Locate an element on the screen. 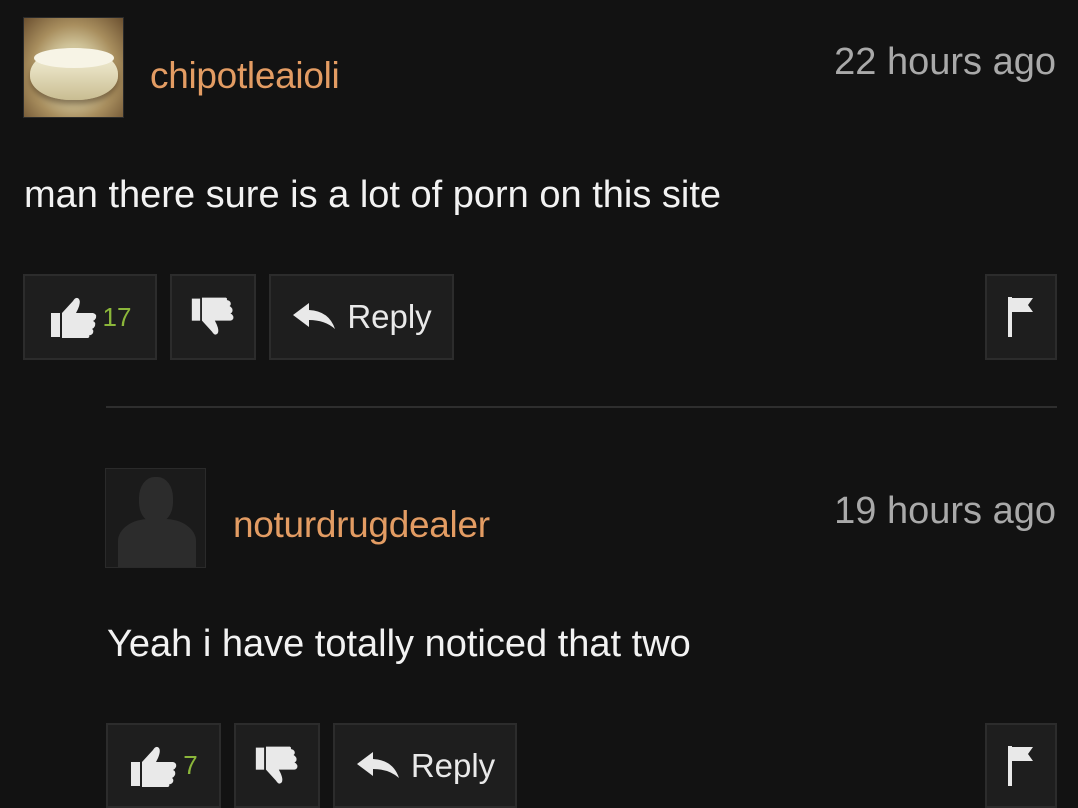 The image size is (1078, 808). like-button: 7 is located at coordinates (163, 765).